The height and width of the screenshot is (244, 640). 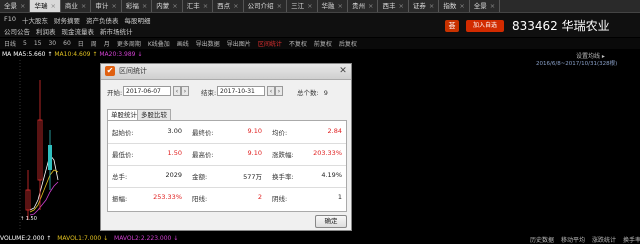 I want to click on bottom-tool-item: 涨跌统计, so click(x=604, y=239).